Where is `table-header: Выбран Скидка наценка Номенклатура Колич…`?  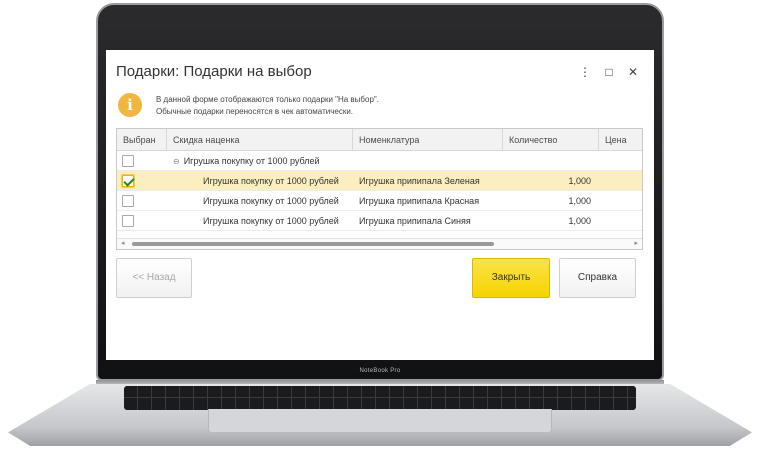 table-header: Выбран Скидка наценка Номенклатура Колич… is located at coordinates (379, 140).